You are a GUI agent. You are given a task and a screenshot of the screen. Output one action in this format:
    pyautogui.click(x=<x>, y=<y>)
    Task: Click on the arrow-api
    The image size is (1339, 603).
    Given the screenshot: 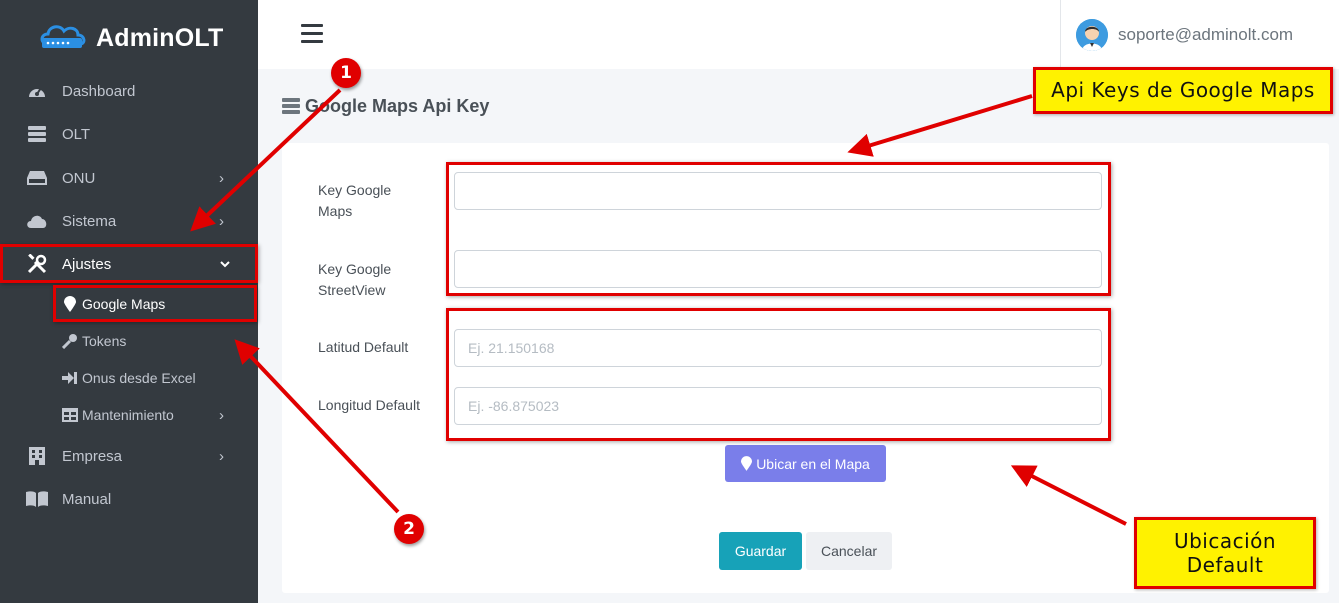 What is the action you would take?
    pyautogui.click(x=940, y=125)
    